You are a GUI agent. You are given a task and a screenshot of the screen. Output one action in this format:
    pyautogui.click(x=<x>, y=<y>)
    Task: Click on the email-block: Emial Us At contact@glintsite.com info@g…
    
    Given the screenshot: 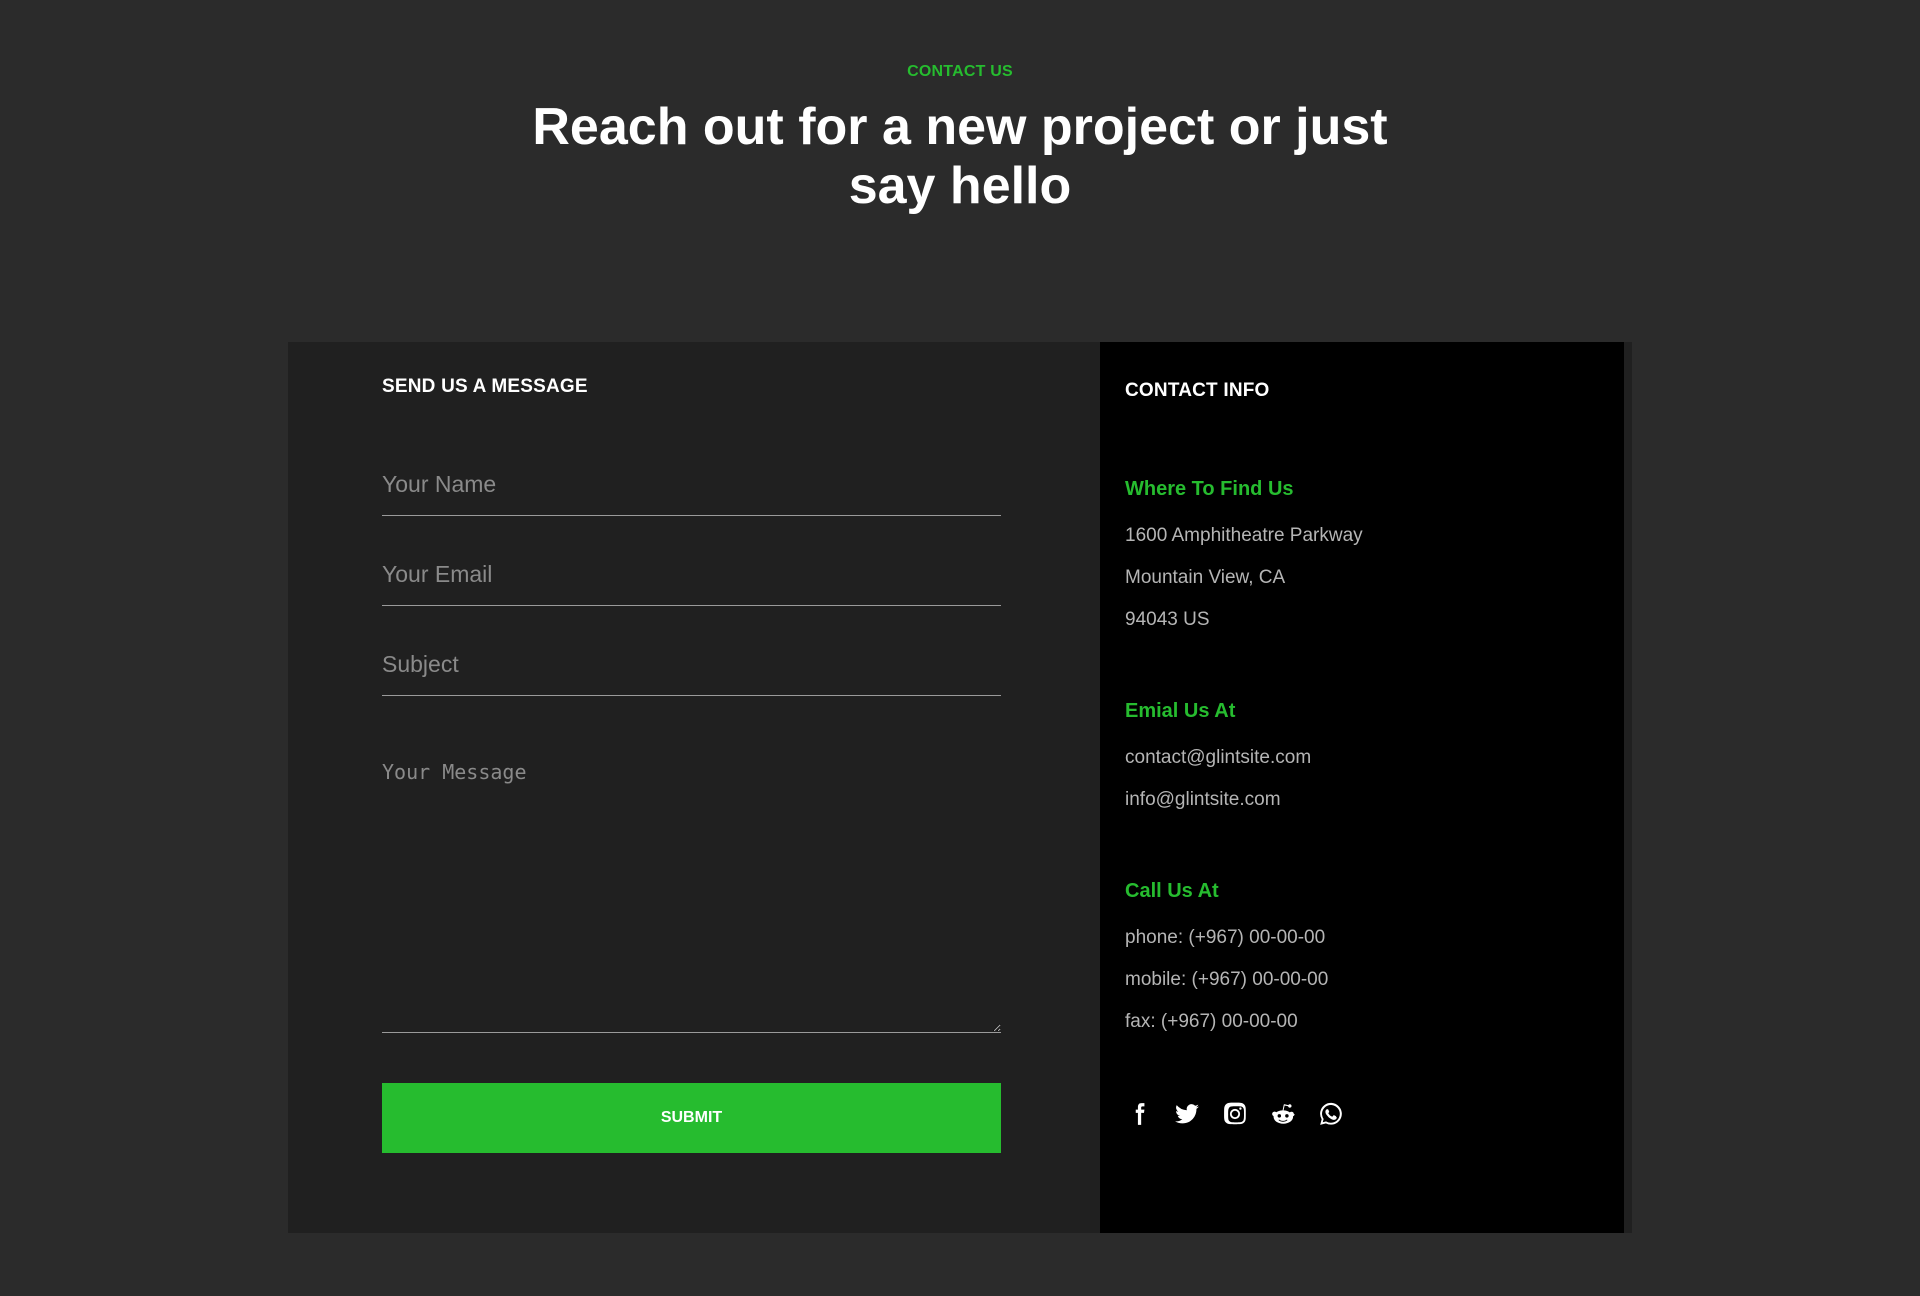 What is the action you would take?
    pyautogui.click(x=1365, y=760)
    